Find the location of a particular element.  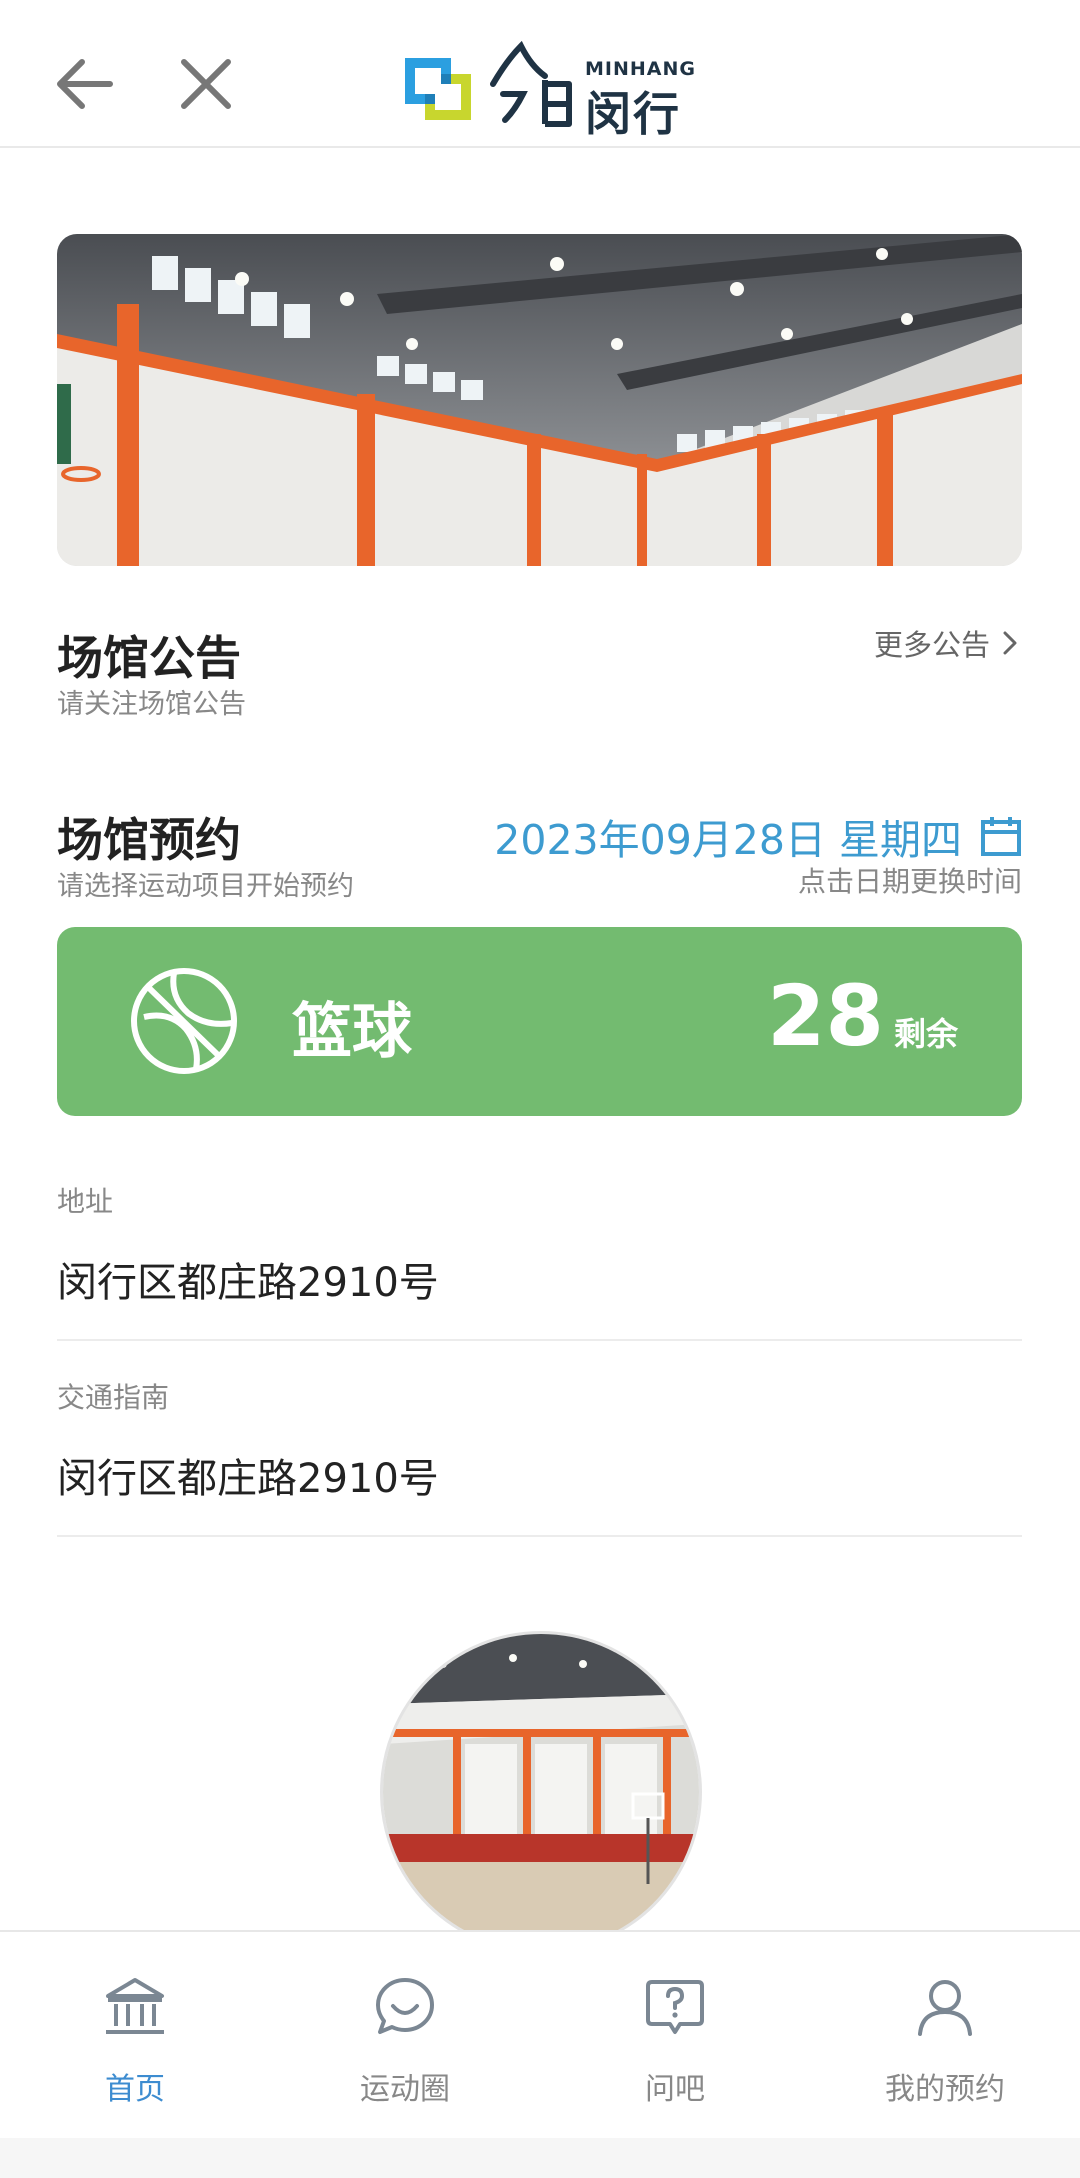

tab-label: 我的预约 is located at coordinates (945, 2089).